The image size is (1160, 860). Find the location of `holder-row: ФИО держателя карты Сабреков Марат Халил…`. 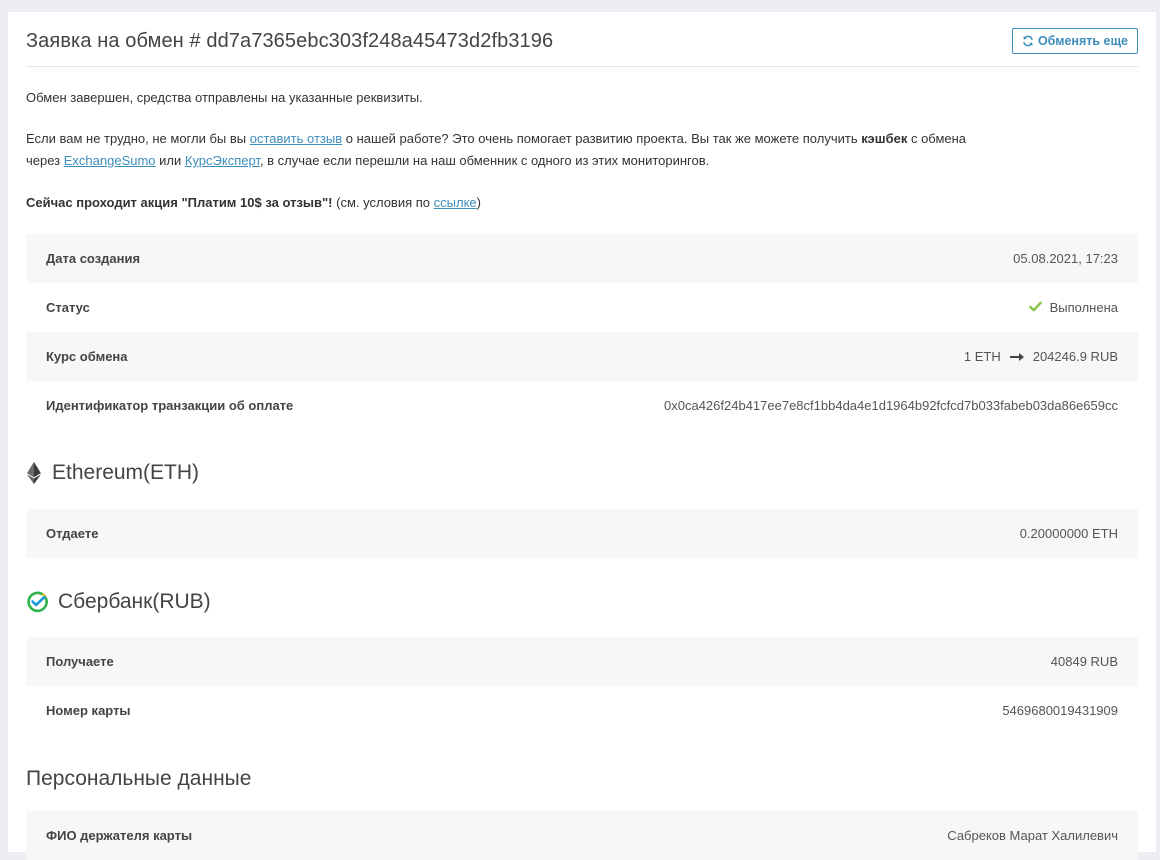

holder-row: ФИО держателя карты Сабреков Марат Халил… is located at coordinates (582, 835).